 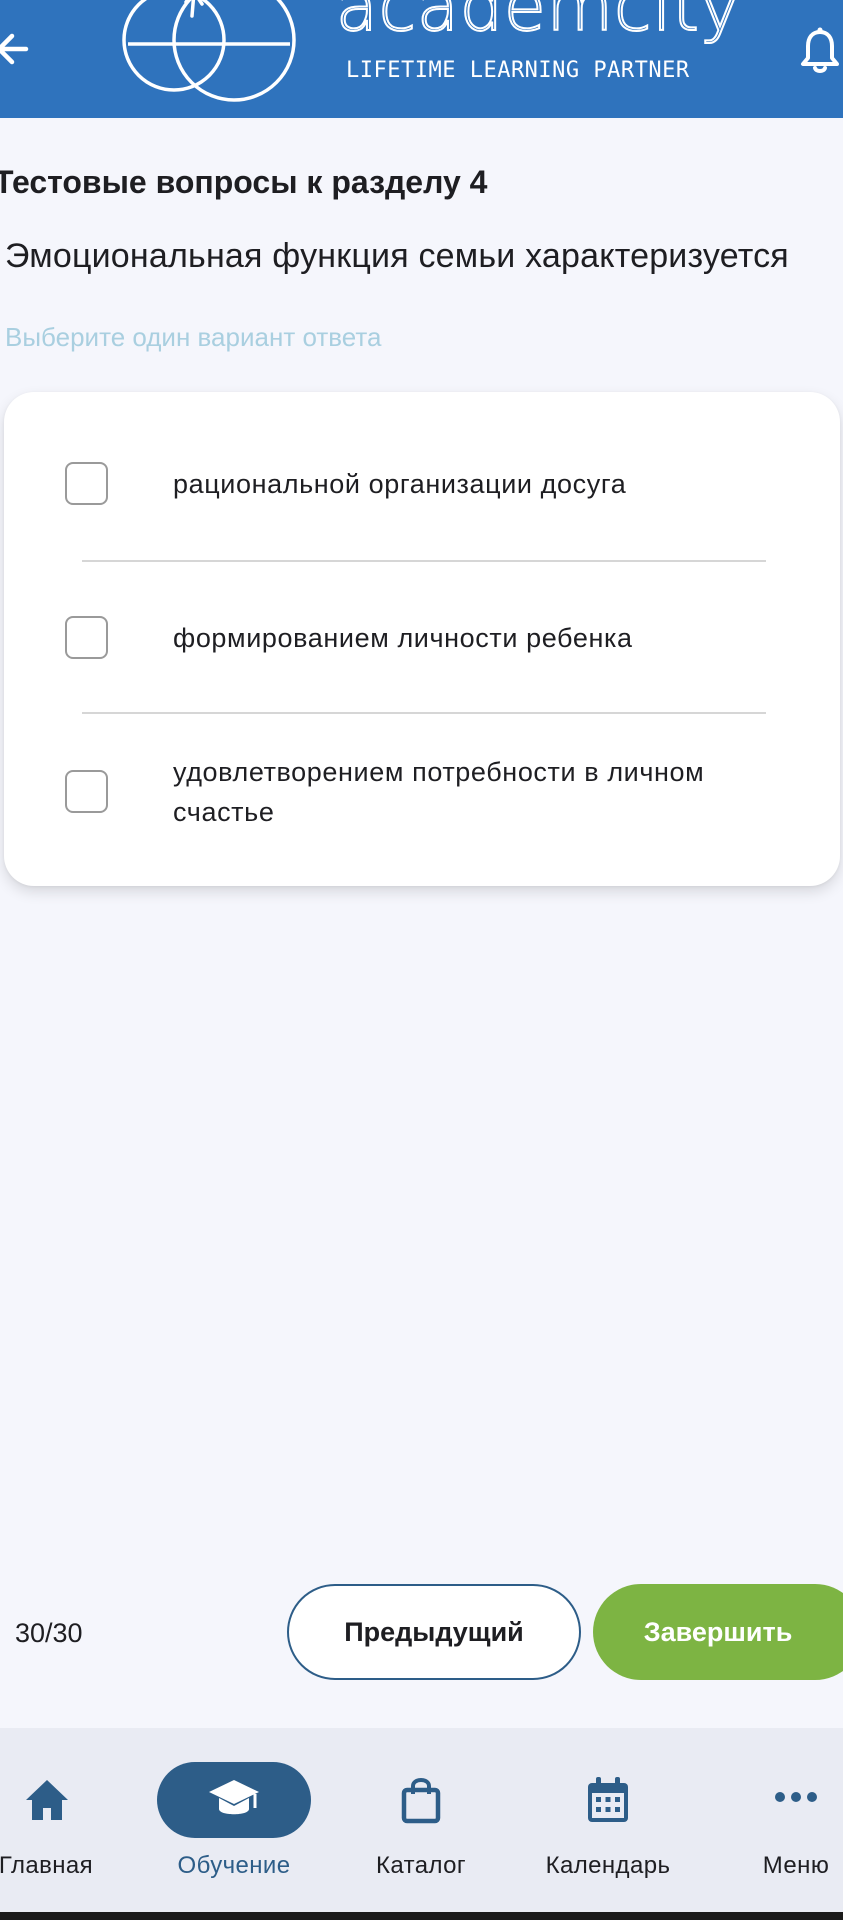 I want to click on nav-label: Каталог, so click(x=421, y=1865).